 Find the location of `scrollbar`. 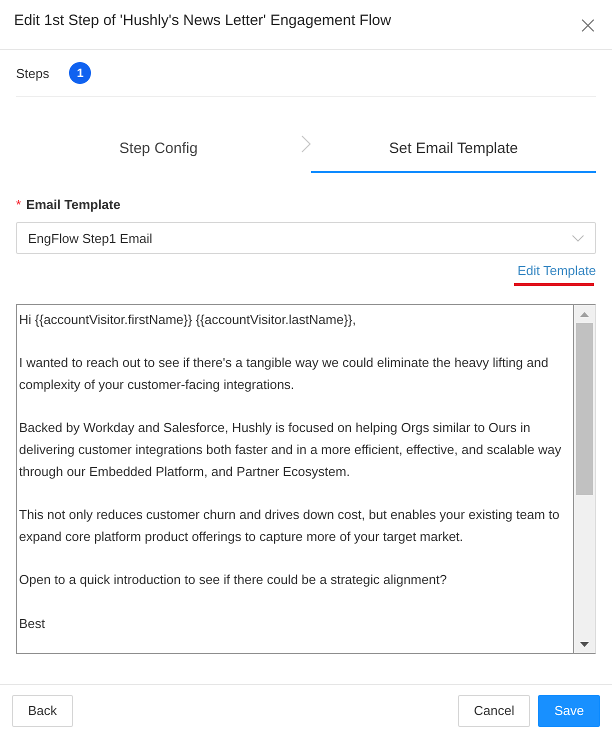

scrollbar is located at coordinates (584, 479).